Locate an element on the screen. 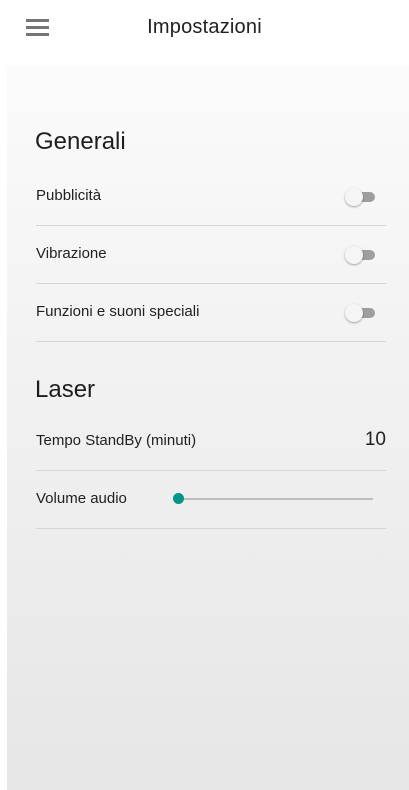 Image resolution: width=409 pixels, height=790 pixels. standby-time-value: 10 is located at coordinates (375, 440).